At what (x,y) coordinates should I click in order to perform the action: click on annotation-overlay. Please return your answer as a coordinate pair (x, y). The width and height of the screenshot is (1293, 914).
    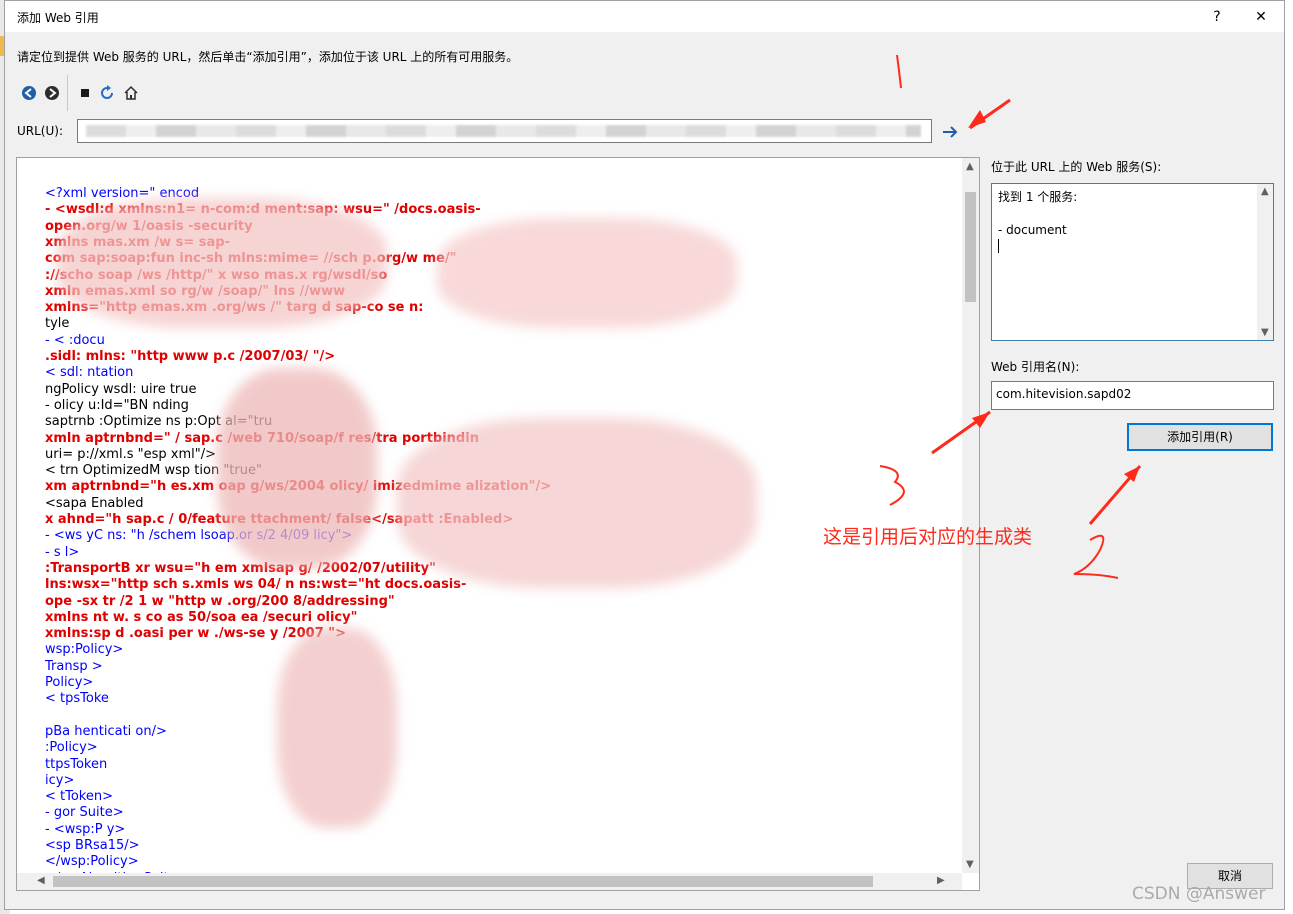
    Looking at the image, I should click on (1010, 316).